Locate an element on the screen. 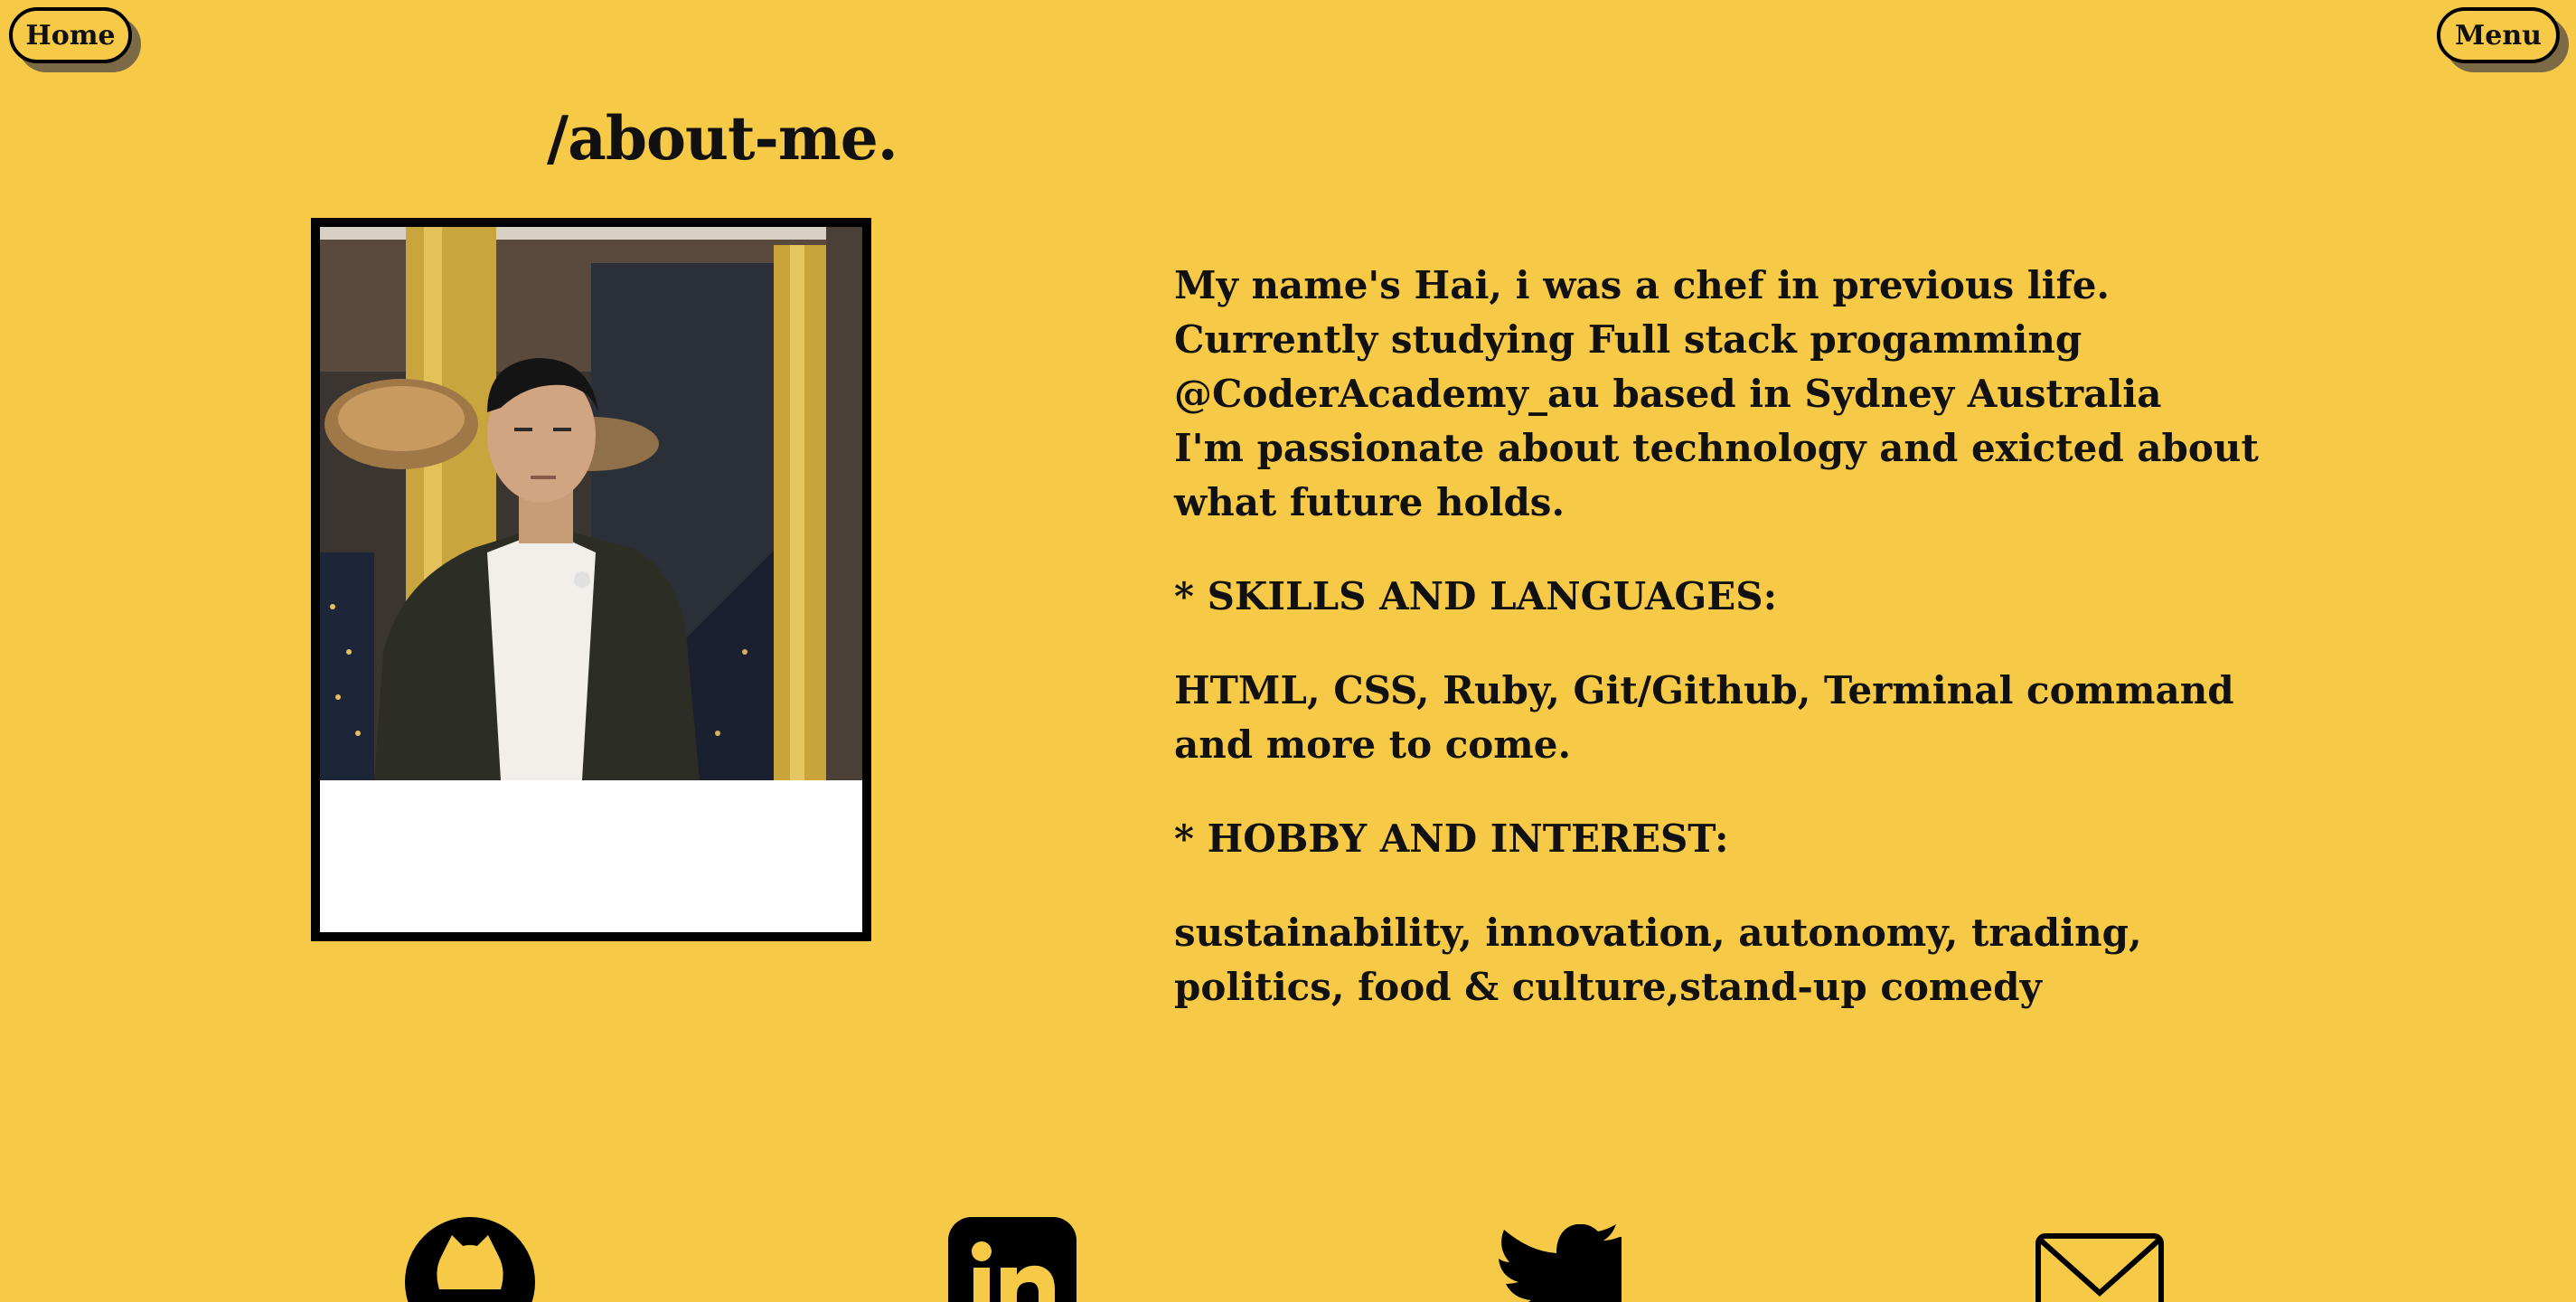 This screenshot has width=2576, height=1302. home-button: Home is located at coordinates (71, 35).